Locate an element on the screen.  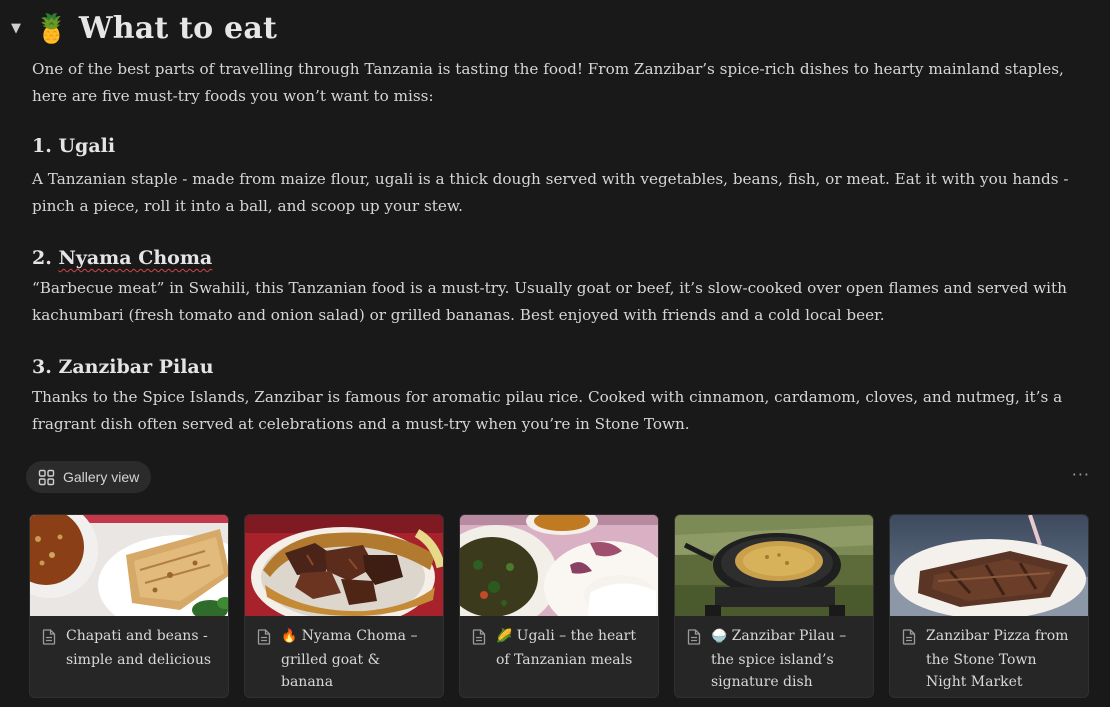
heading-text: Nyama Choma is located at coordinates (135, 258).